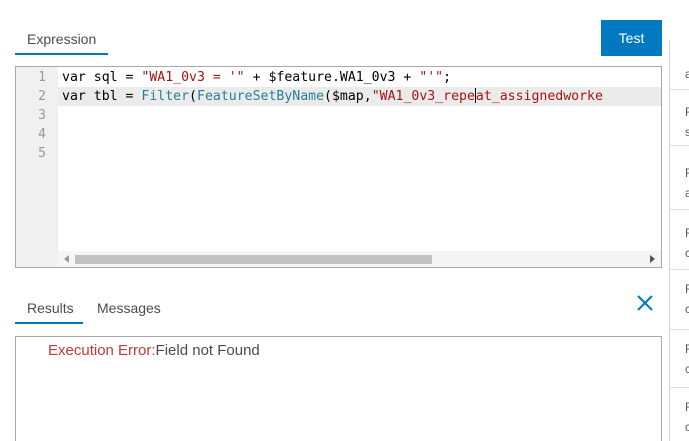 This screenshot has height=441, width=689. I want to click on scrollbar-thumb, so click(253, 259).